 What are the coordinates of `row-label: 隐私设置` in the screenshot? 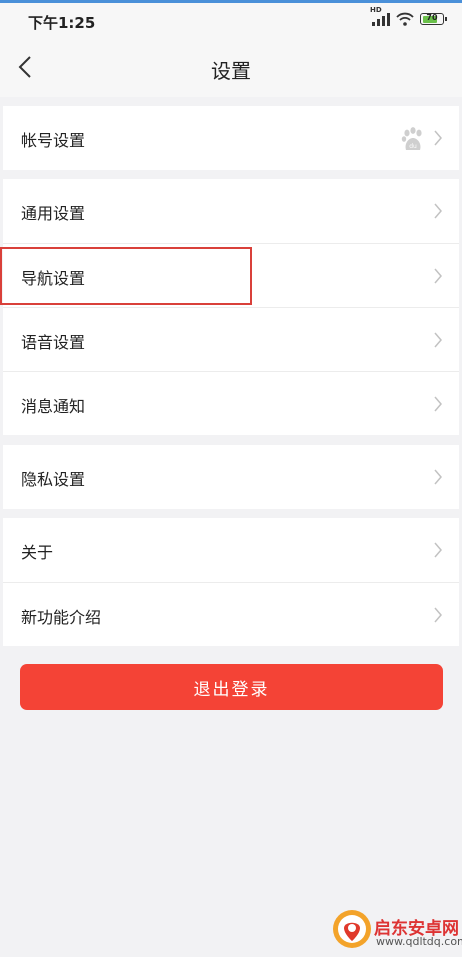 It's located at (53, 479).